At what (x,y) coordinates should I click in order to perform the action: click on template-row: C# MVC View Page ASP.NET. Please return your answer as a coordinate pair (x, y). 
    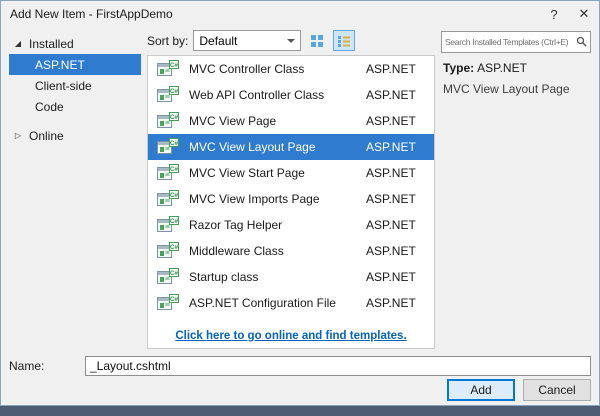
    Looking at the image, I should click on (291, 121).